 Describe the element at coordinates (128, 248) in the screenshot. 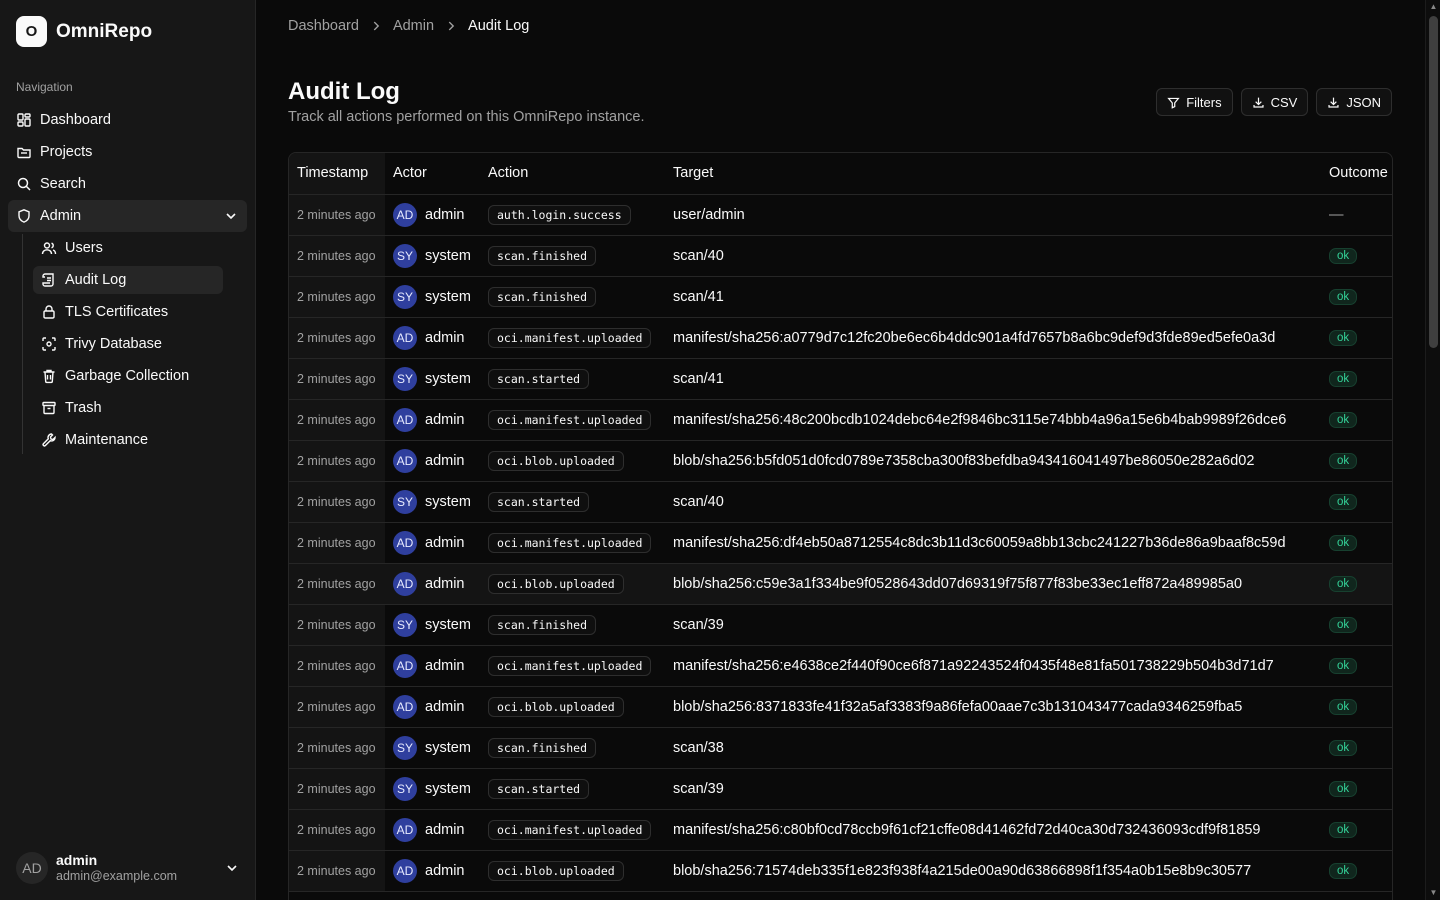

I see `sidebar-item-users: Users` at that location.